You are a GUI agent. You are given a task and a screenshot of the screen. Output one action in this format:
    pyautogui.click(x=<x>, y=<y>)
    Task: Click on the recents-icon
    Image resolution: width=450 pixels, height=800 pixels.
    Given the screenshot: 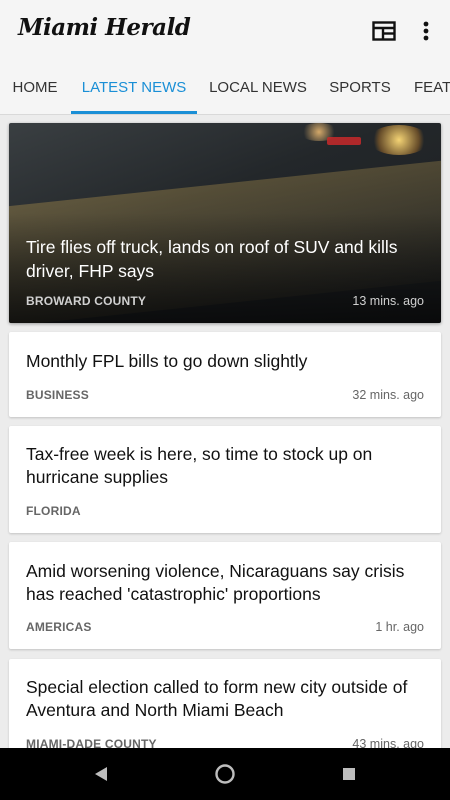 What is the action you would take?
    pyautogui.click(x=349, y=774)
    